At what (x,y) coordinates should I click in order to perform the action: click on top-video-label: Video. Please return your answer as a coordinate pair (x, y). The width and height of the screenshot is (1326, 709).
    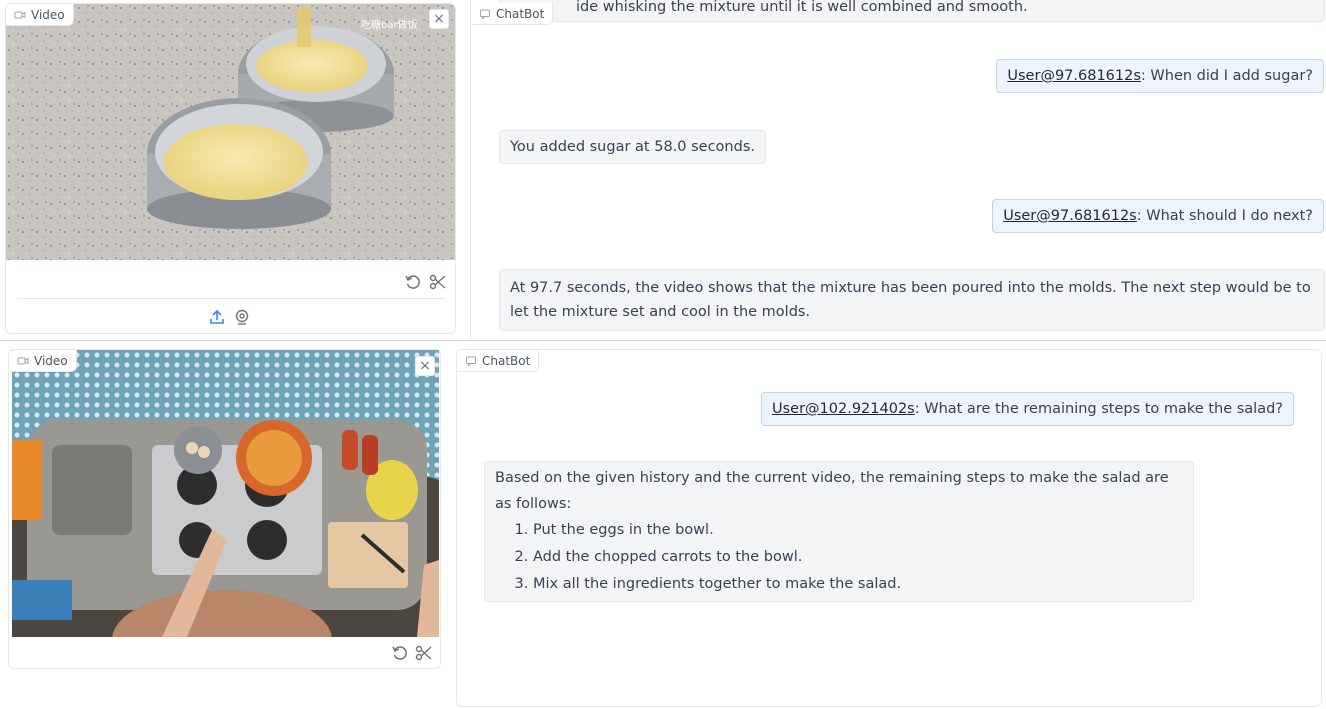
    Looking at the image, I should click on (40, 15).